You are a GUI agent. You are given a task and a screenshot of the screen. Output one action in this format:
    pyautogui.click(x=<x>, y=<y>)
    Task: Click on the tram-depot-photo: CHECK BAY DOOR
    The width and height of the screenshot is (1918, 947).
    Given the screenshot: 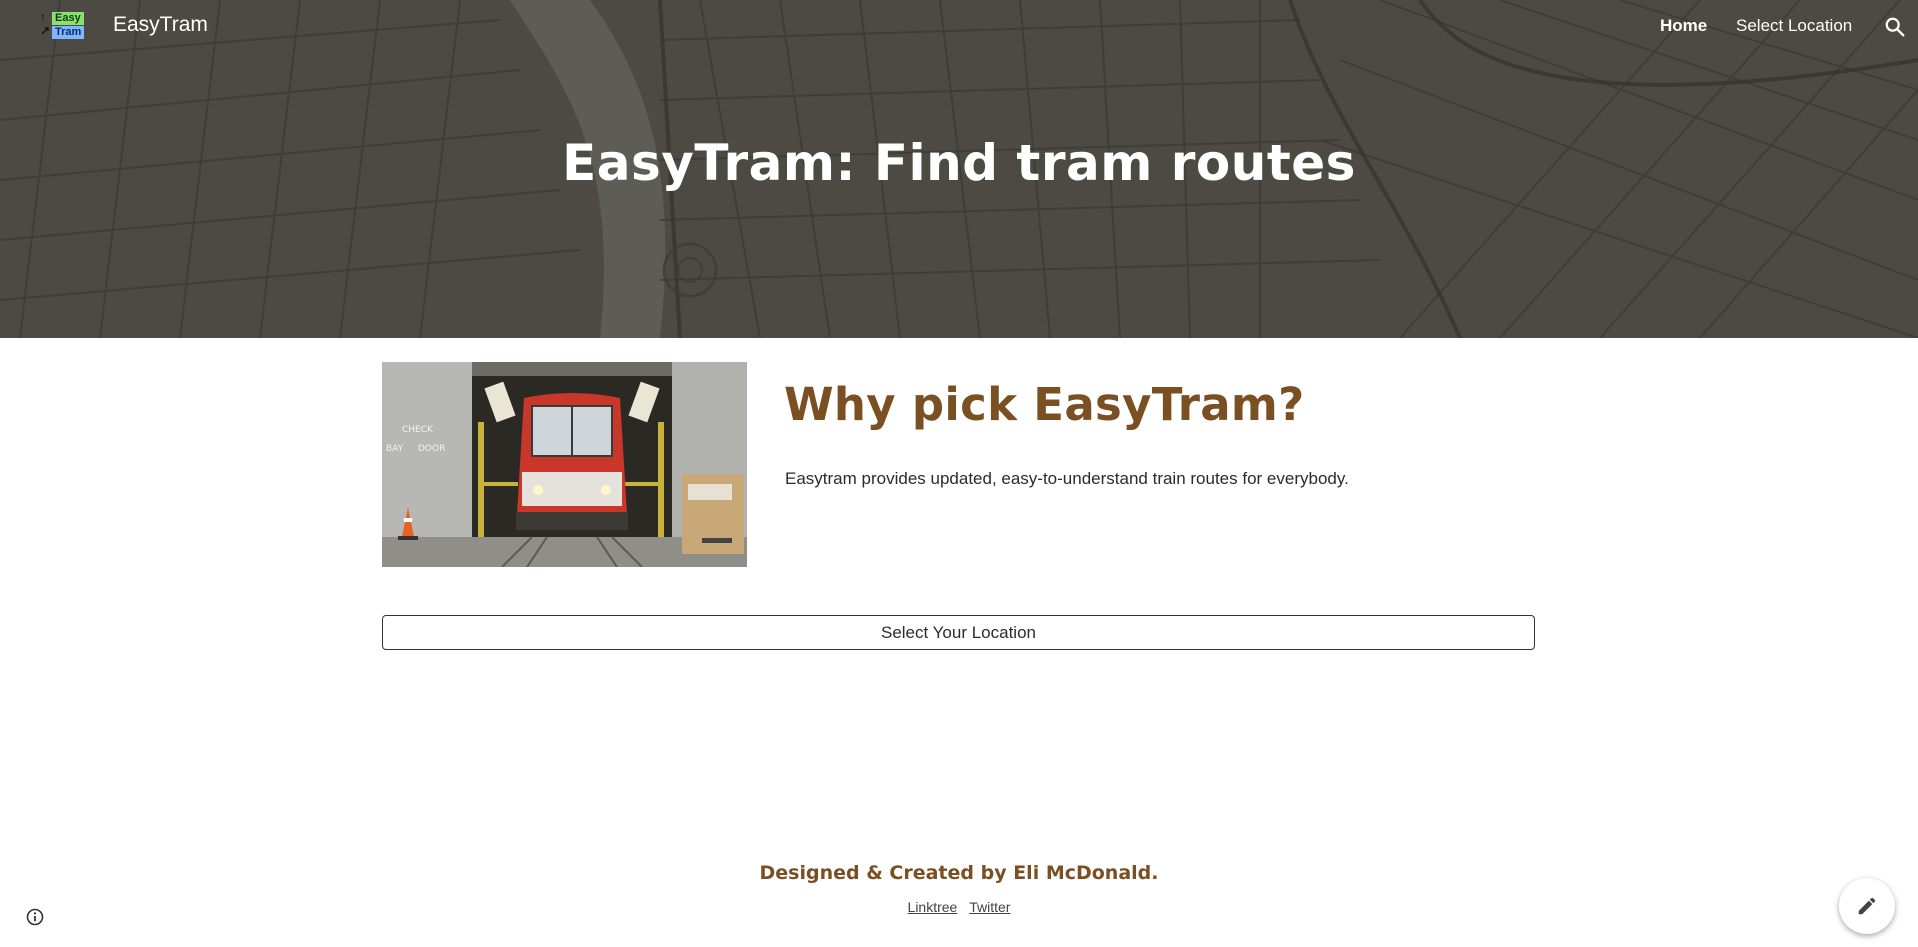 What is the action you would take?
    pyautogui.click(x=564, y=464)
    